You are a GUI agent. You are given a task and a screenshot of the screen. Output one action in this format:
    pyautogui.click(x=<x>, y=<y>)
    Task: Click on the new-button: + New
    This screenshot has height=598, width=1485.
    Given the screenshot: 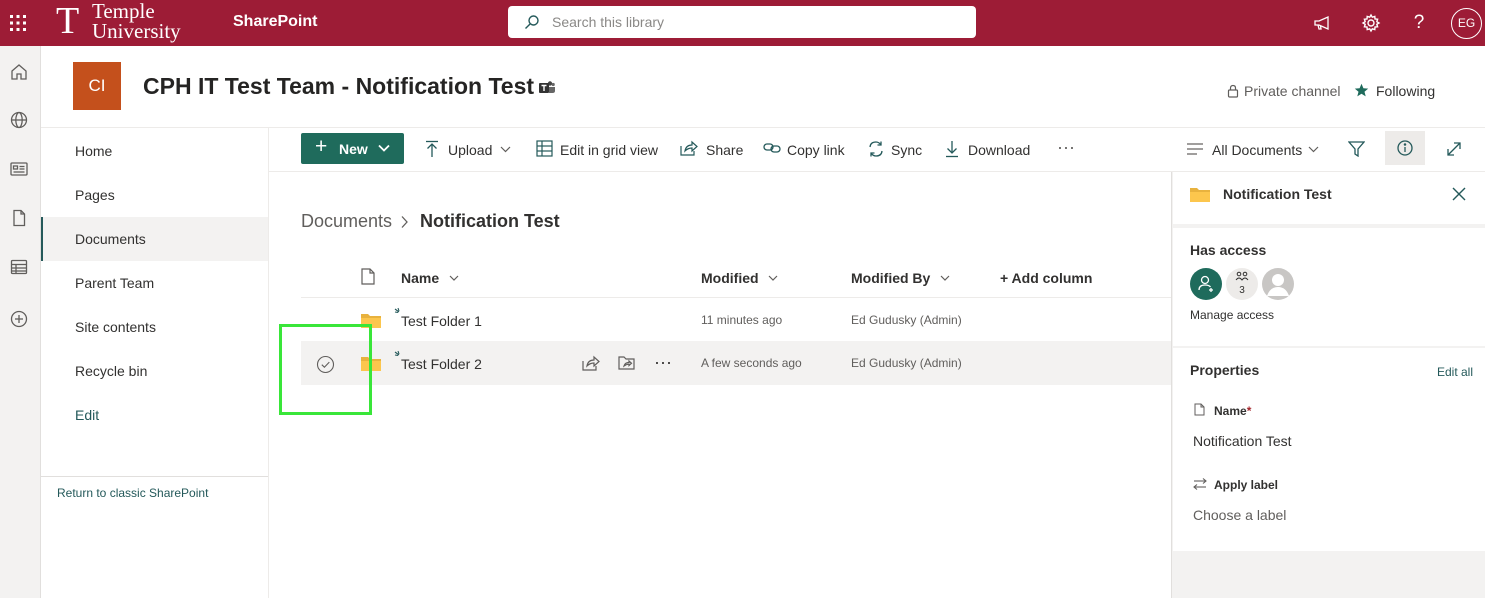 What is the action you would take?
    pyautogui.click(x=352, y=148)
    